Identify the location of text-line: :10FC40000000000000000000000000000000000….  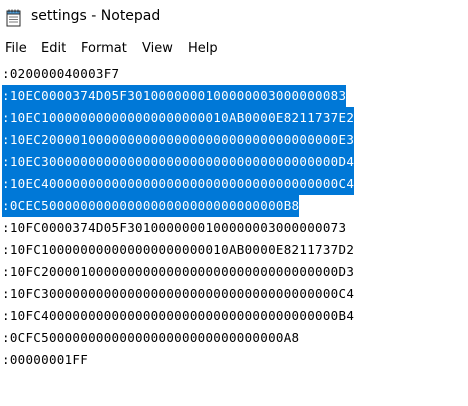
(178, 316).